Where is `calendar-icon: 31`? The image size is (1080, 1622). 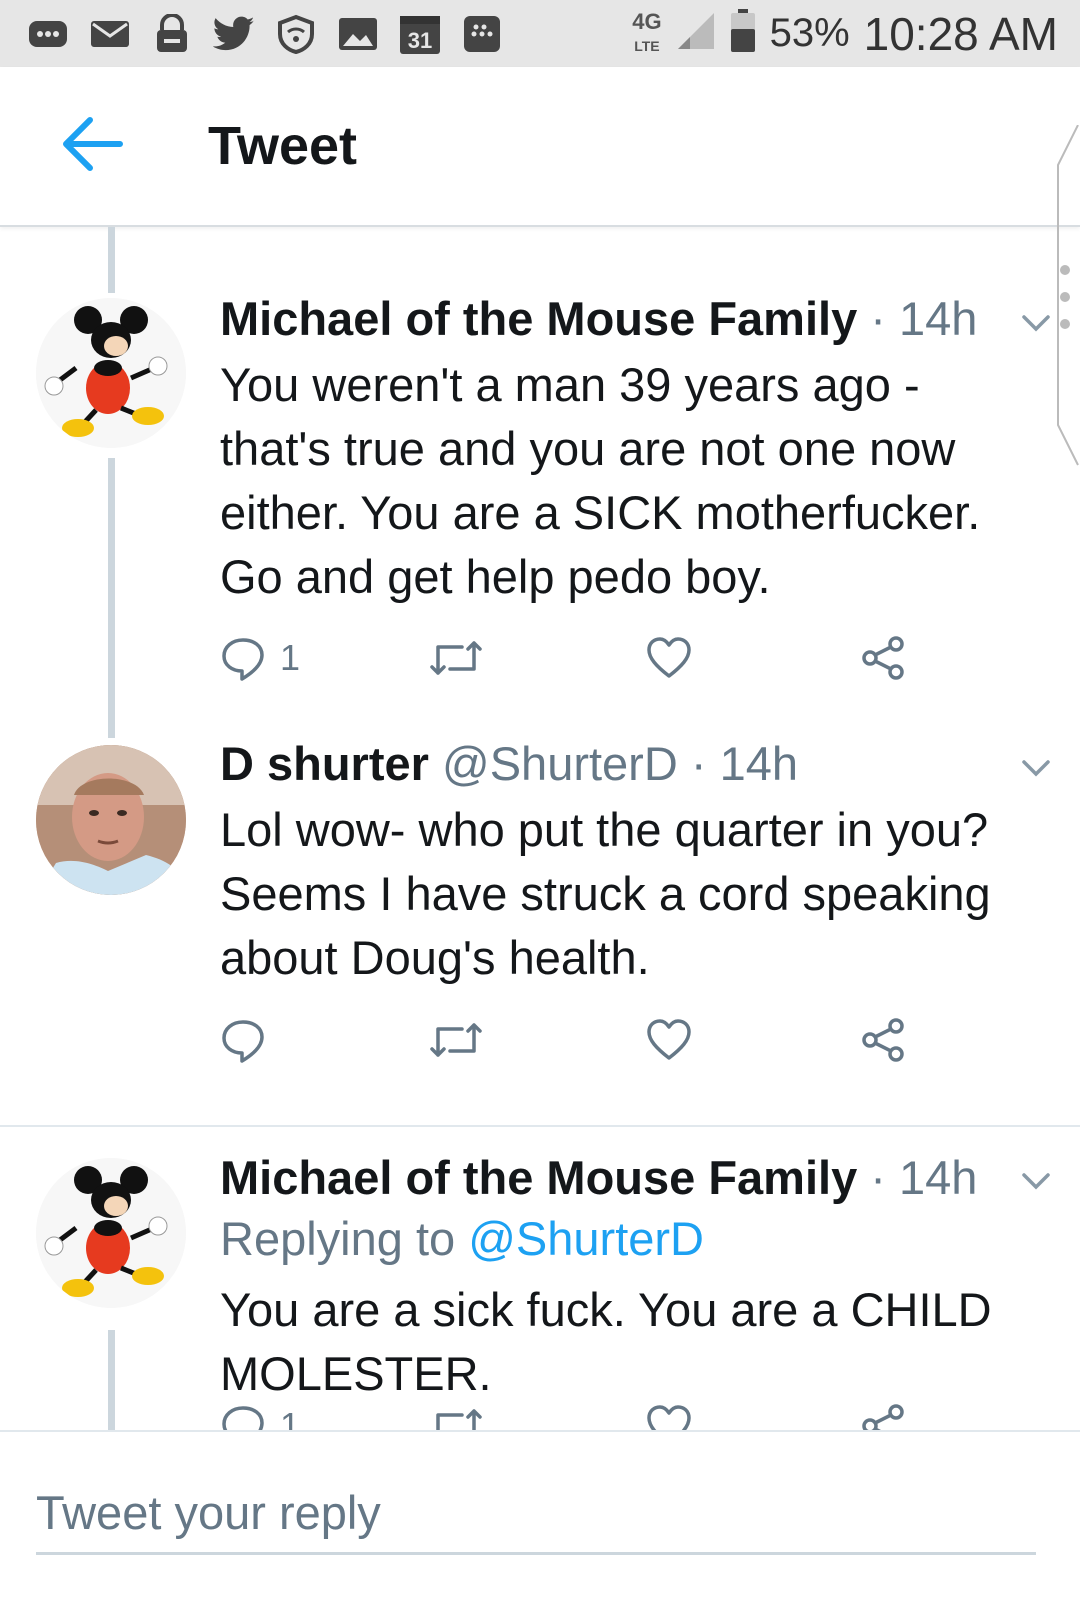
calendar-icon: 31 is located at coordinates (420, 34).